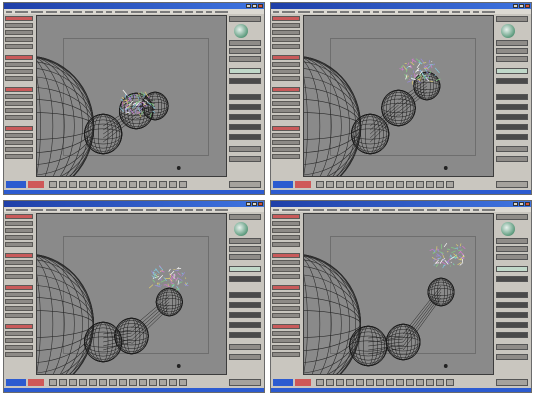 The image size is (535, 395). I want to click on record-button, so click(303, 184).